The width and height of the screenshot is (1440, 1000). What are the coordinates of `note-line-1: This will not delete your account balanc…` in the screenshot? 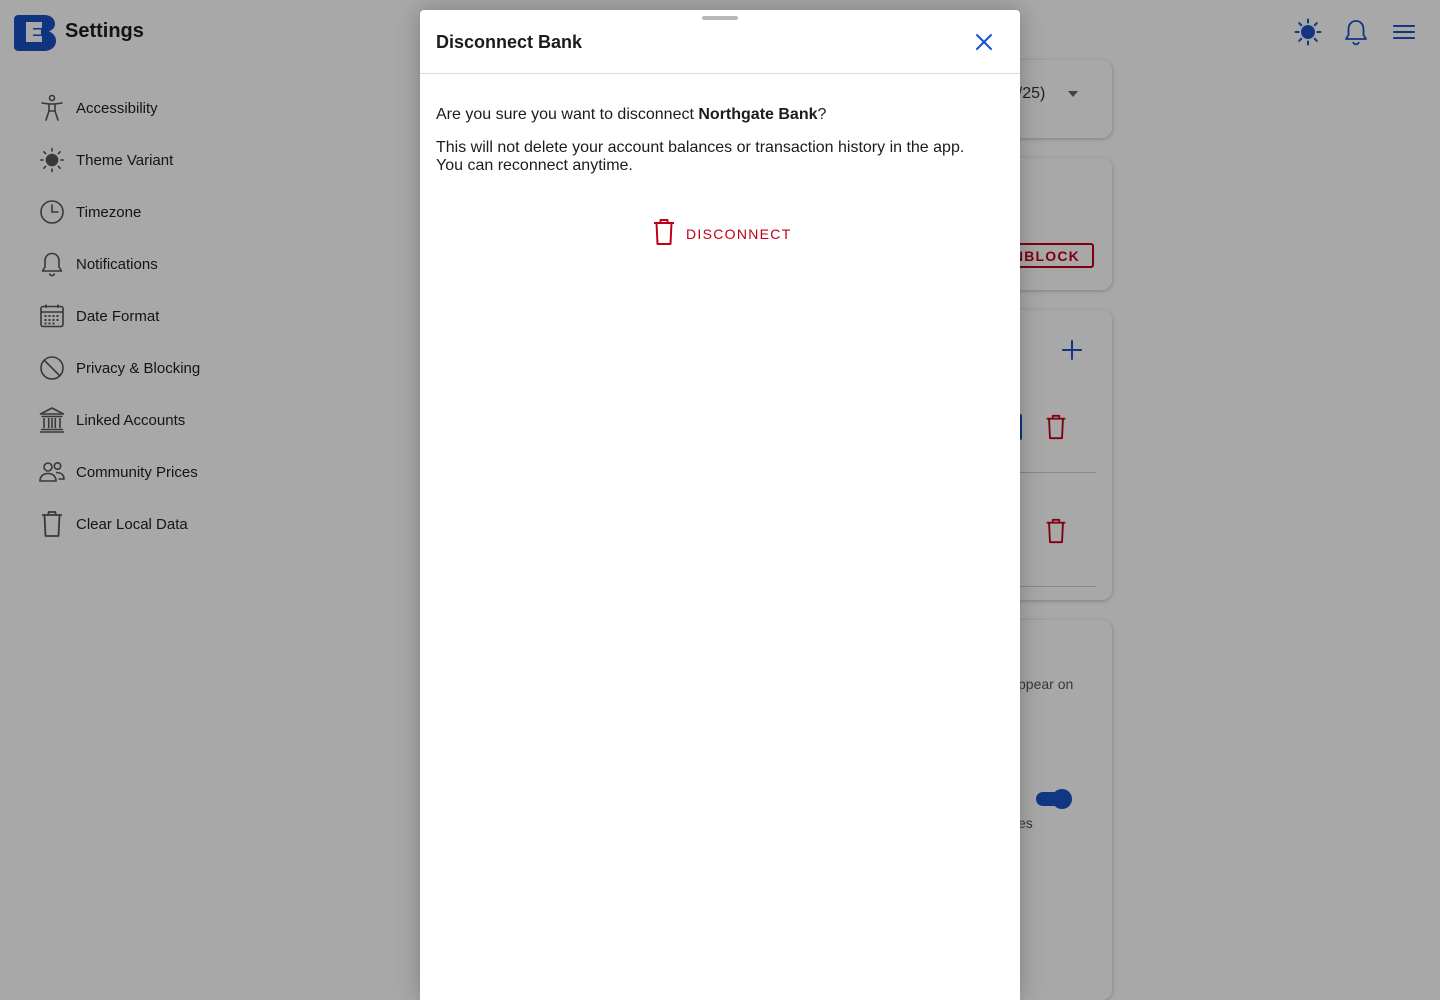 It's located at (700, 147).